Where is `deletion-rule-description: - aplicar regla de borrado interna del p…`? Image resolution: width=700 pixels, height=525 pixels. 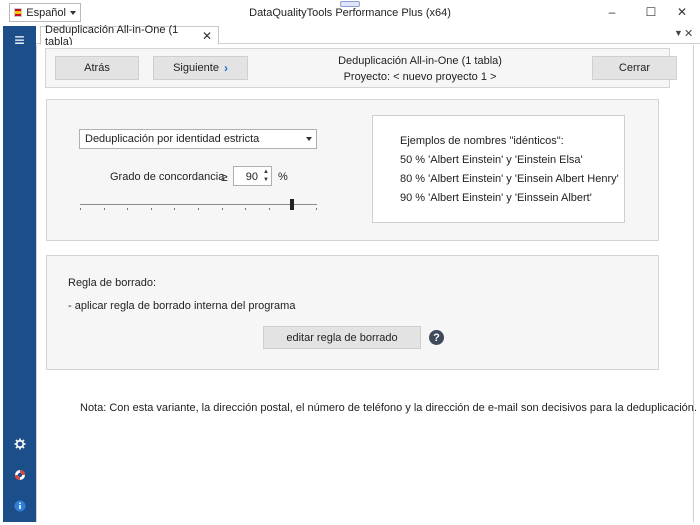
deletion-rule-description: - aplicar regla de borrado interna del p… is located at coordinates (182, 306).